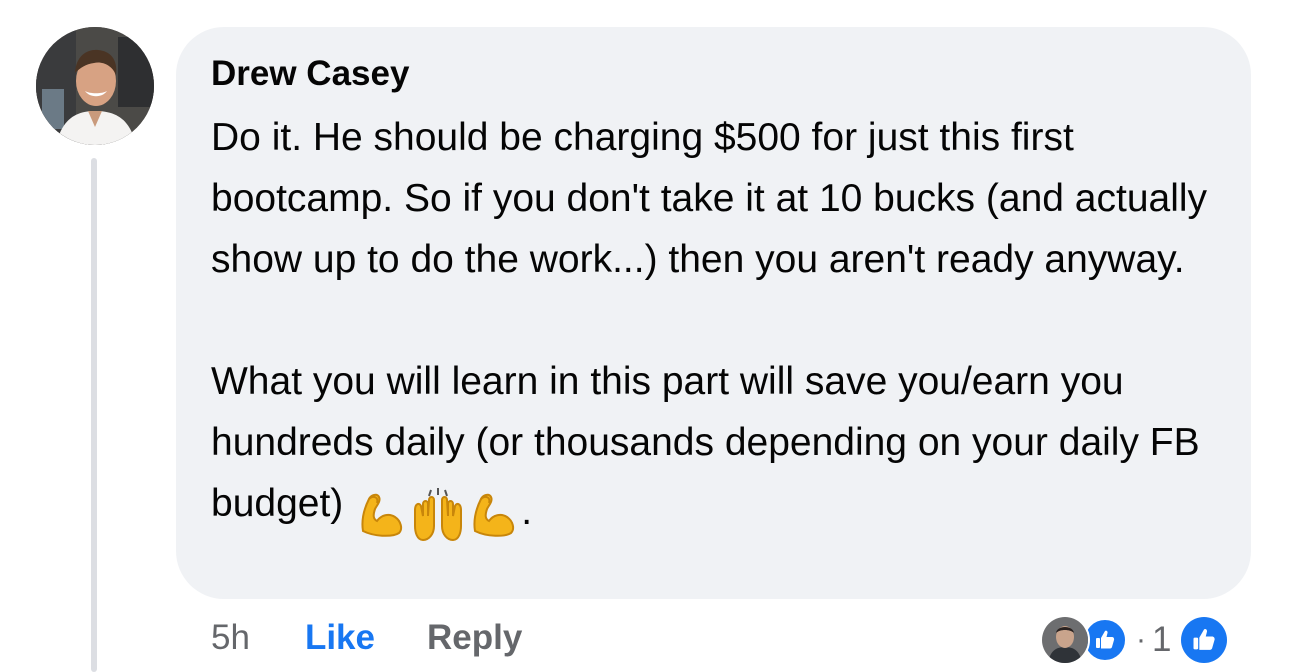 This screenshot has width=1290, height=672. What do you see at coordinates (1204, 640) in the screenshot?
I see `like-icon` at bounding box center [1204, 640].